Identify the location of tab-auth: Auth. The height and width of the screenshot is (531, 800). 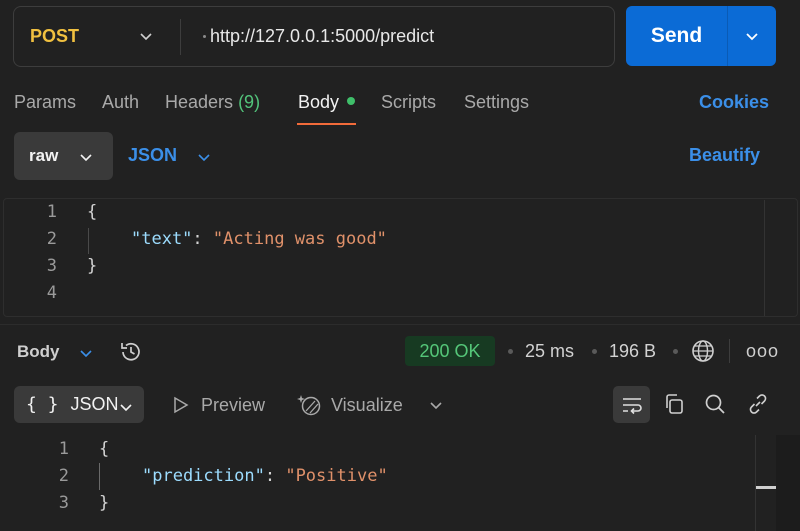
(120, 102).